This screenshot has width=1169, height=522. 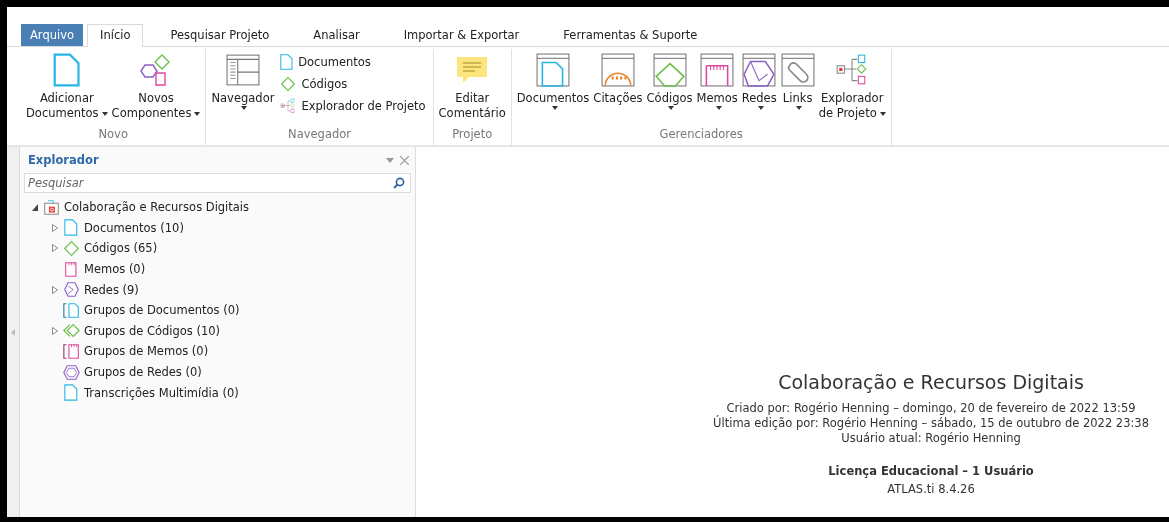 What do you see at coordinates (288, 106) in the screenshot?
I see `tree-diagram-icon` at bounding box center [288, 106].